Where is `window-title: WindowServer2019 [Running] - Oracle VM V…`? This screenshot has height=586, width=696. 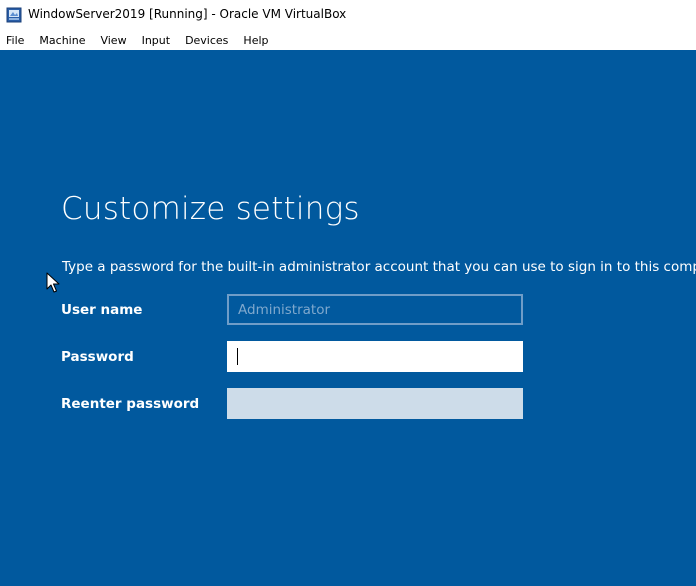 window-title: WindowServer2019 [Running] - Oracle VM V… is located at coordinates (187, 14).